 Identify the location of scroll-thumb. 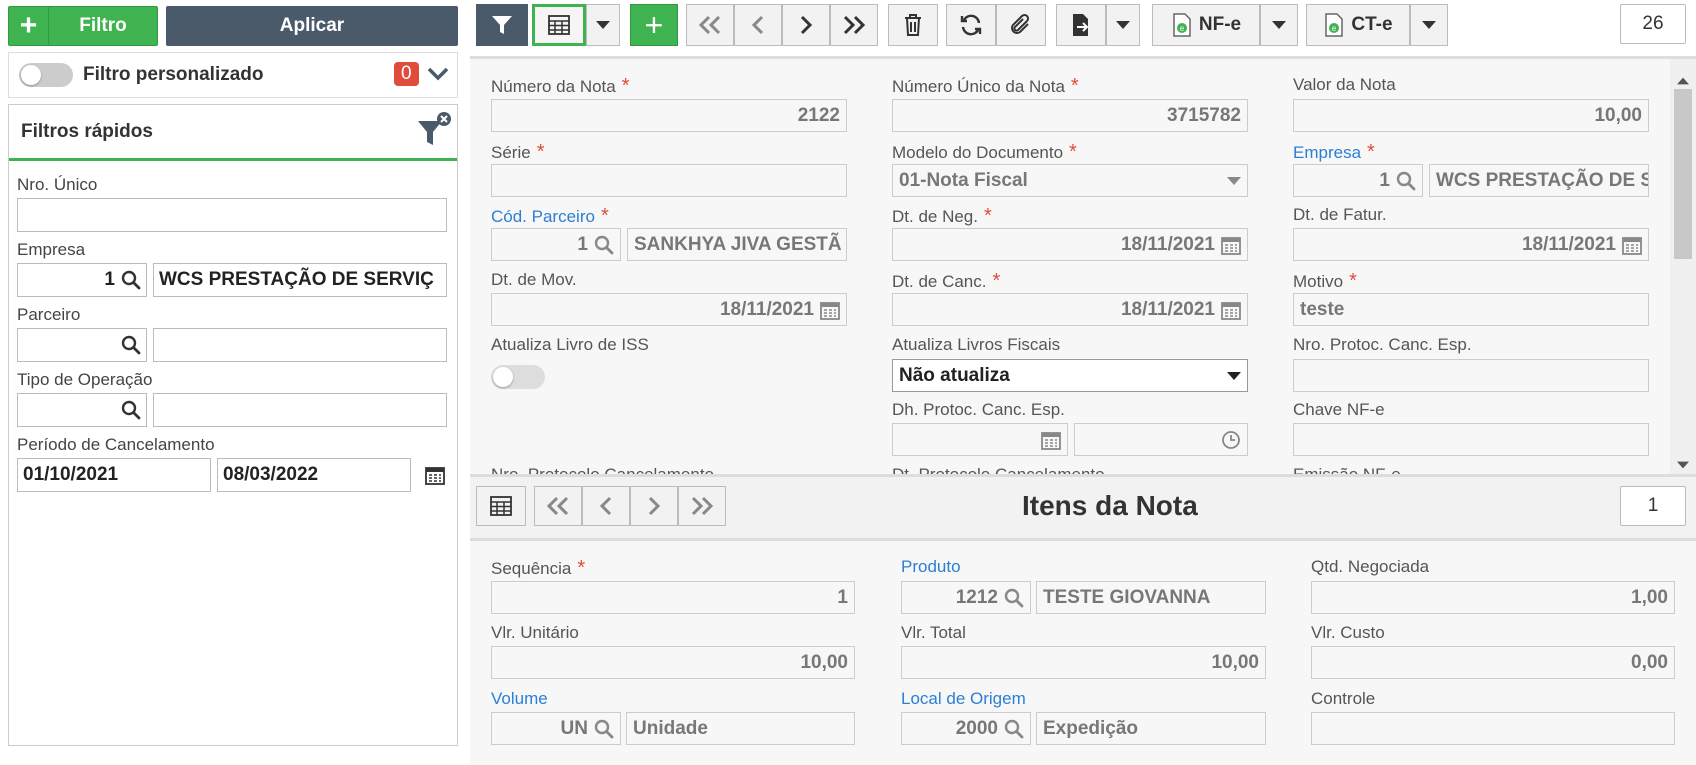
(1683, 174).